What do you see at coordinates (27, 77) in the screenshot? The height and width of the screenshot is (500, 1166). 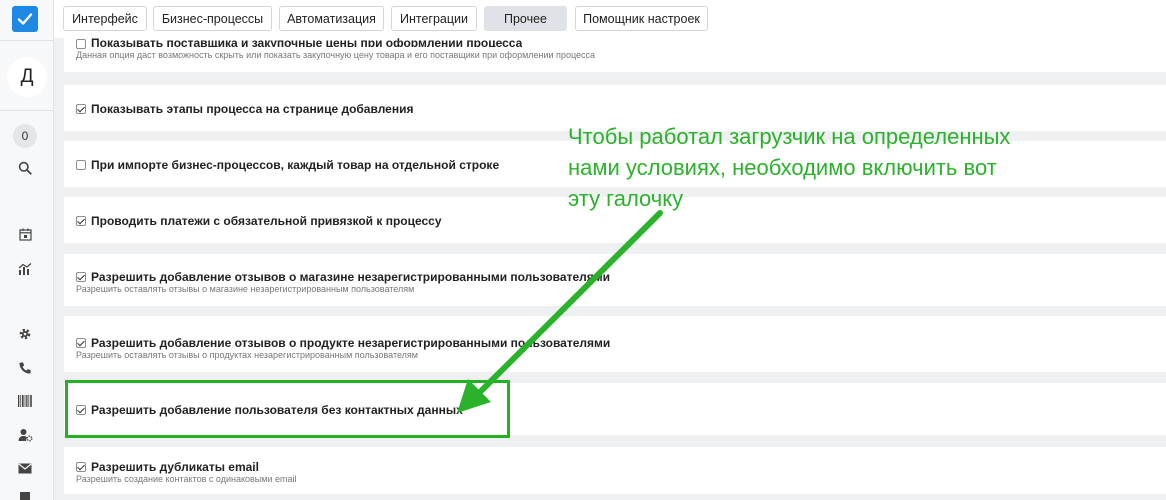 I see `avatar: Д` at bounding box center [27, 77].